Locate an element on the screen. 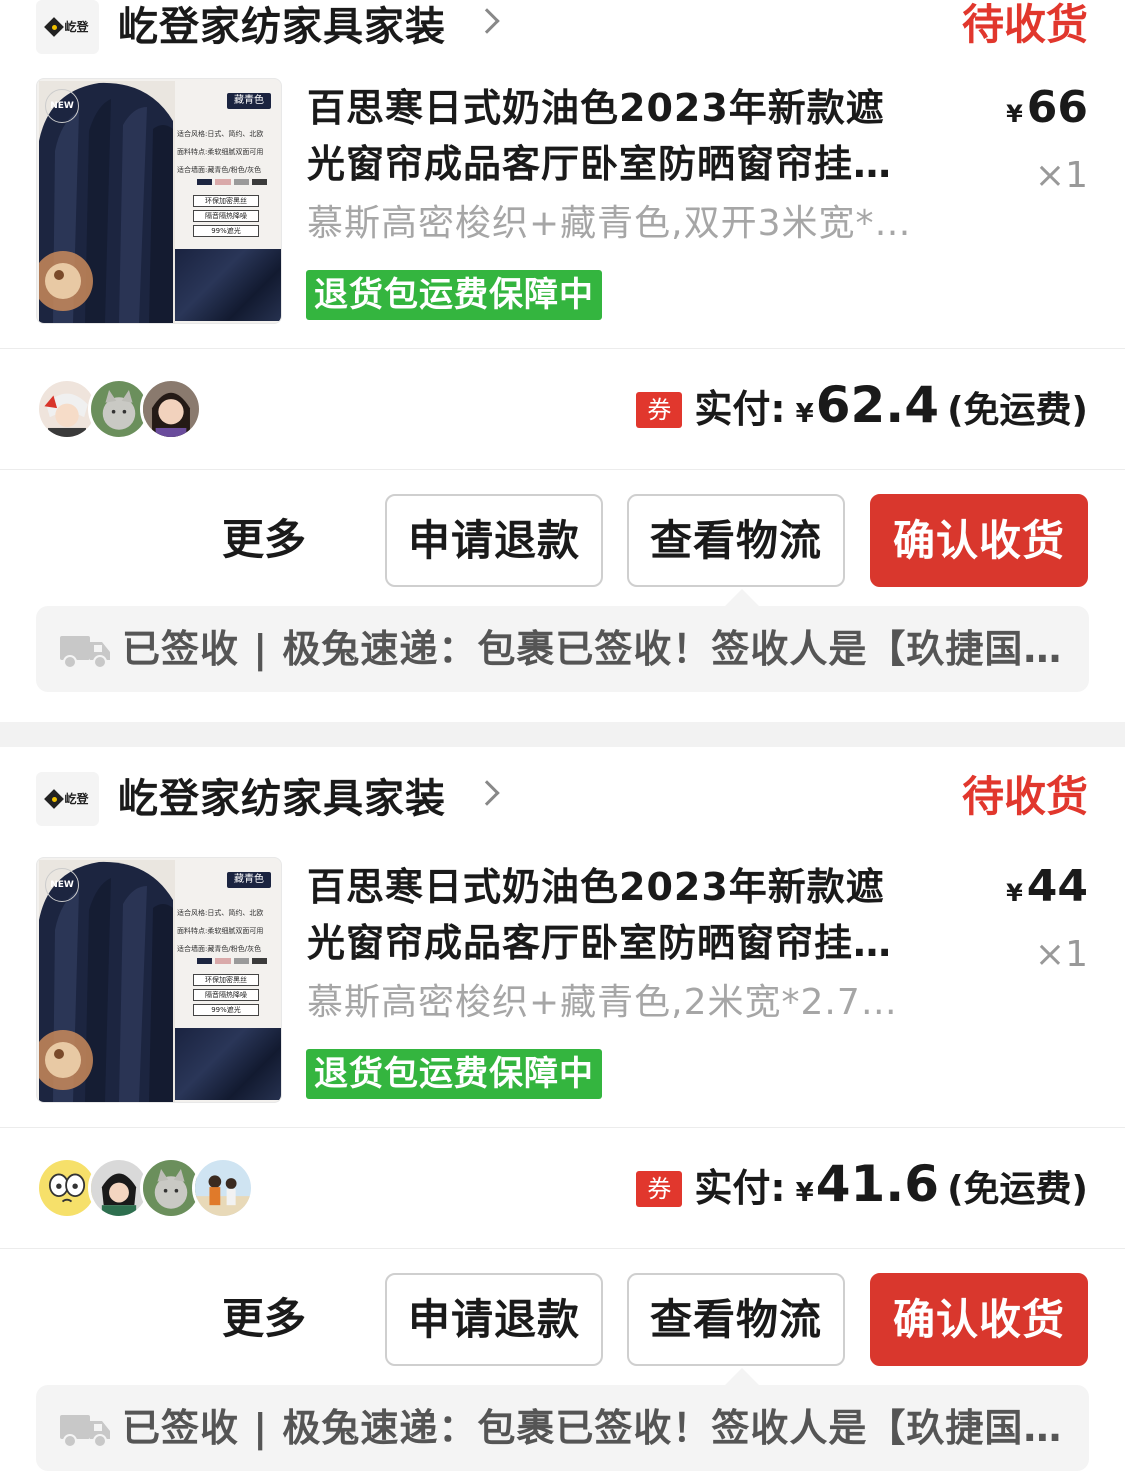  payment-row: 券 实付: ¥ 41.6 (免运费) is located at coordinates (562, 1189).